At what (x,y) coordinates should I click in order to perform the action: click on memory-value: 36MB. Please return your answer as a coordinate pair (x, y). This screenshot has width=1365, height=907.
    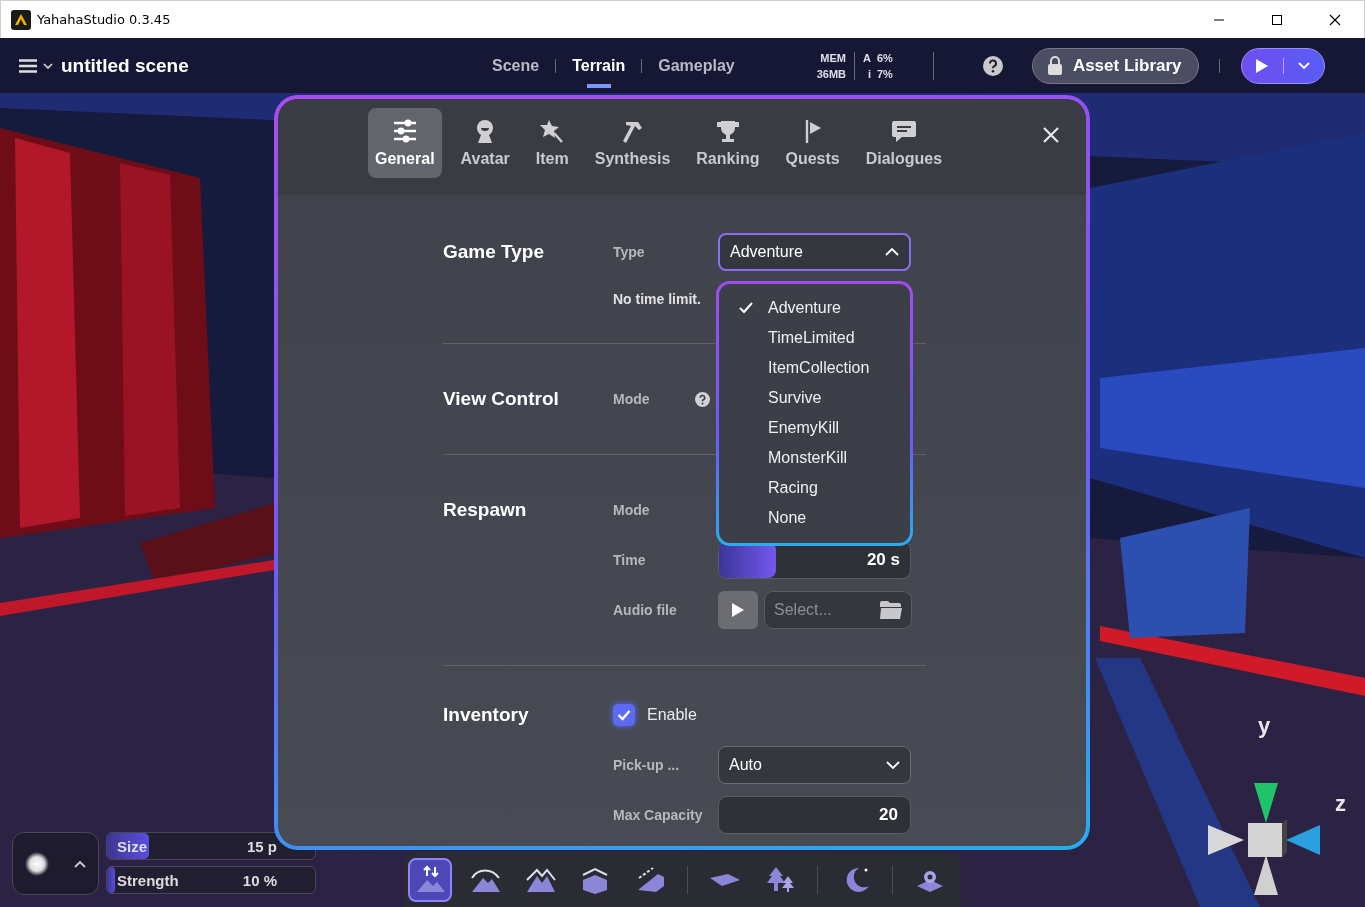
    Looking at the image, I should click on (831, 74).